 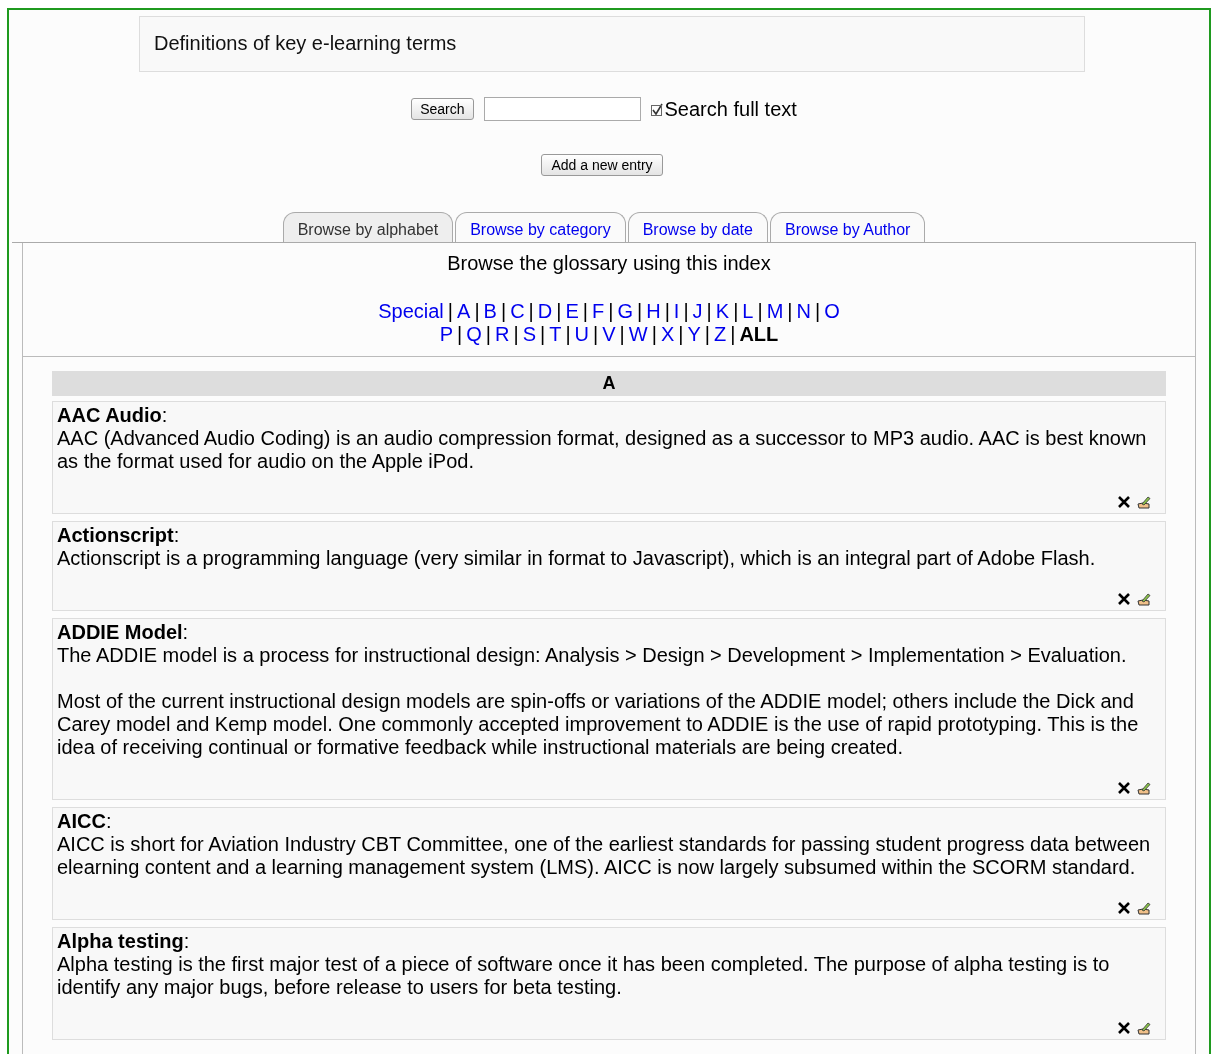 What do you see at coordinates (490, 311) in the screenshot?
I see `index-letter-link: B` at bounding box center [490, 311].